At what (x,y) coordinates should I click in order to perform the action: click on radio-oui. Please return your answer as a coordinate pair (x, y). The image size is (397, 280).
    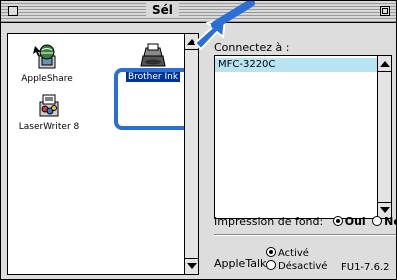
    Looking at the image, I should click on (337, 221).